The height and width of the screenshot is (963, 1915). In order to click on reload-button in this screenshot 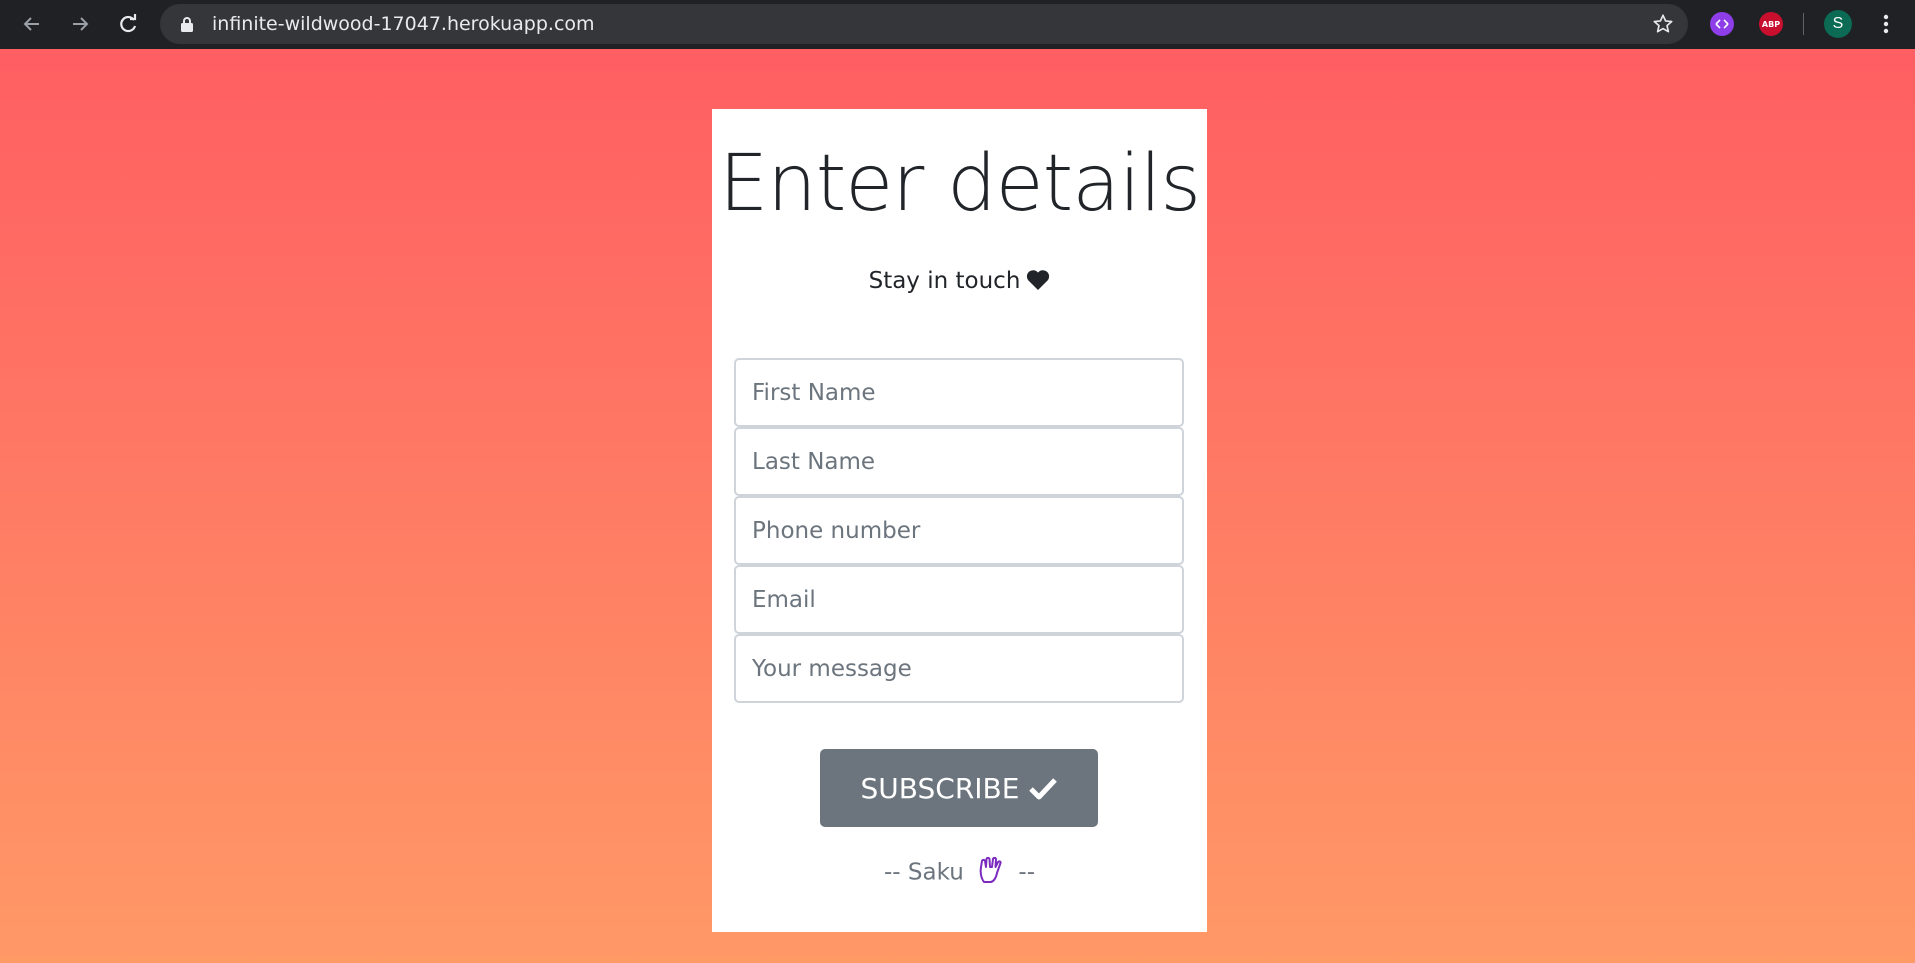, I will do `click(128, 24)`.